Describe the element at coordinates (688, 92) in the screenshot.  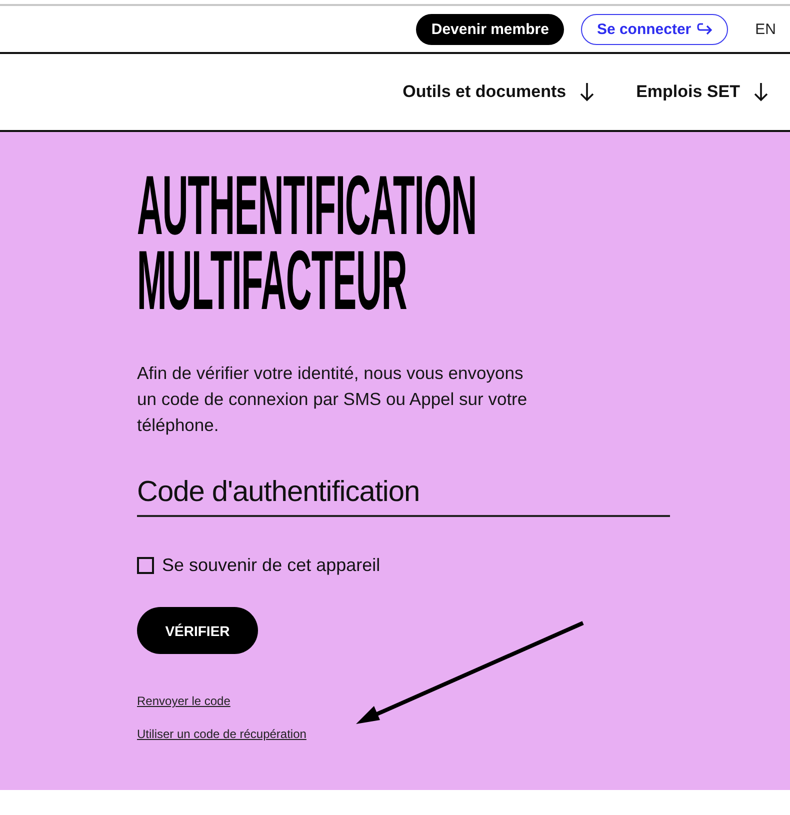
I see `nav-menu-item: Emplois SET` at that location.